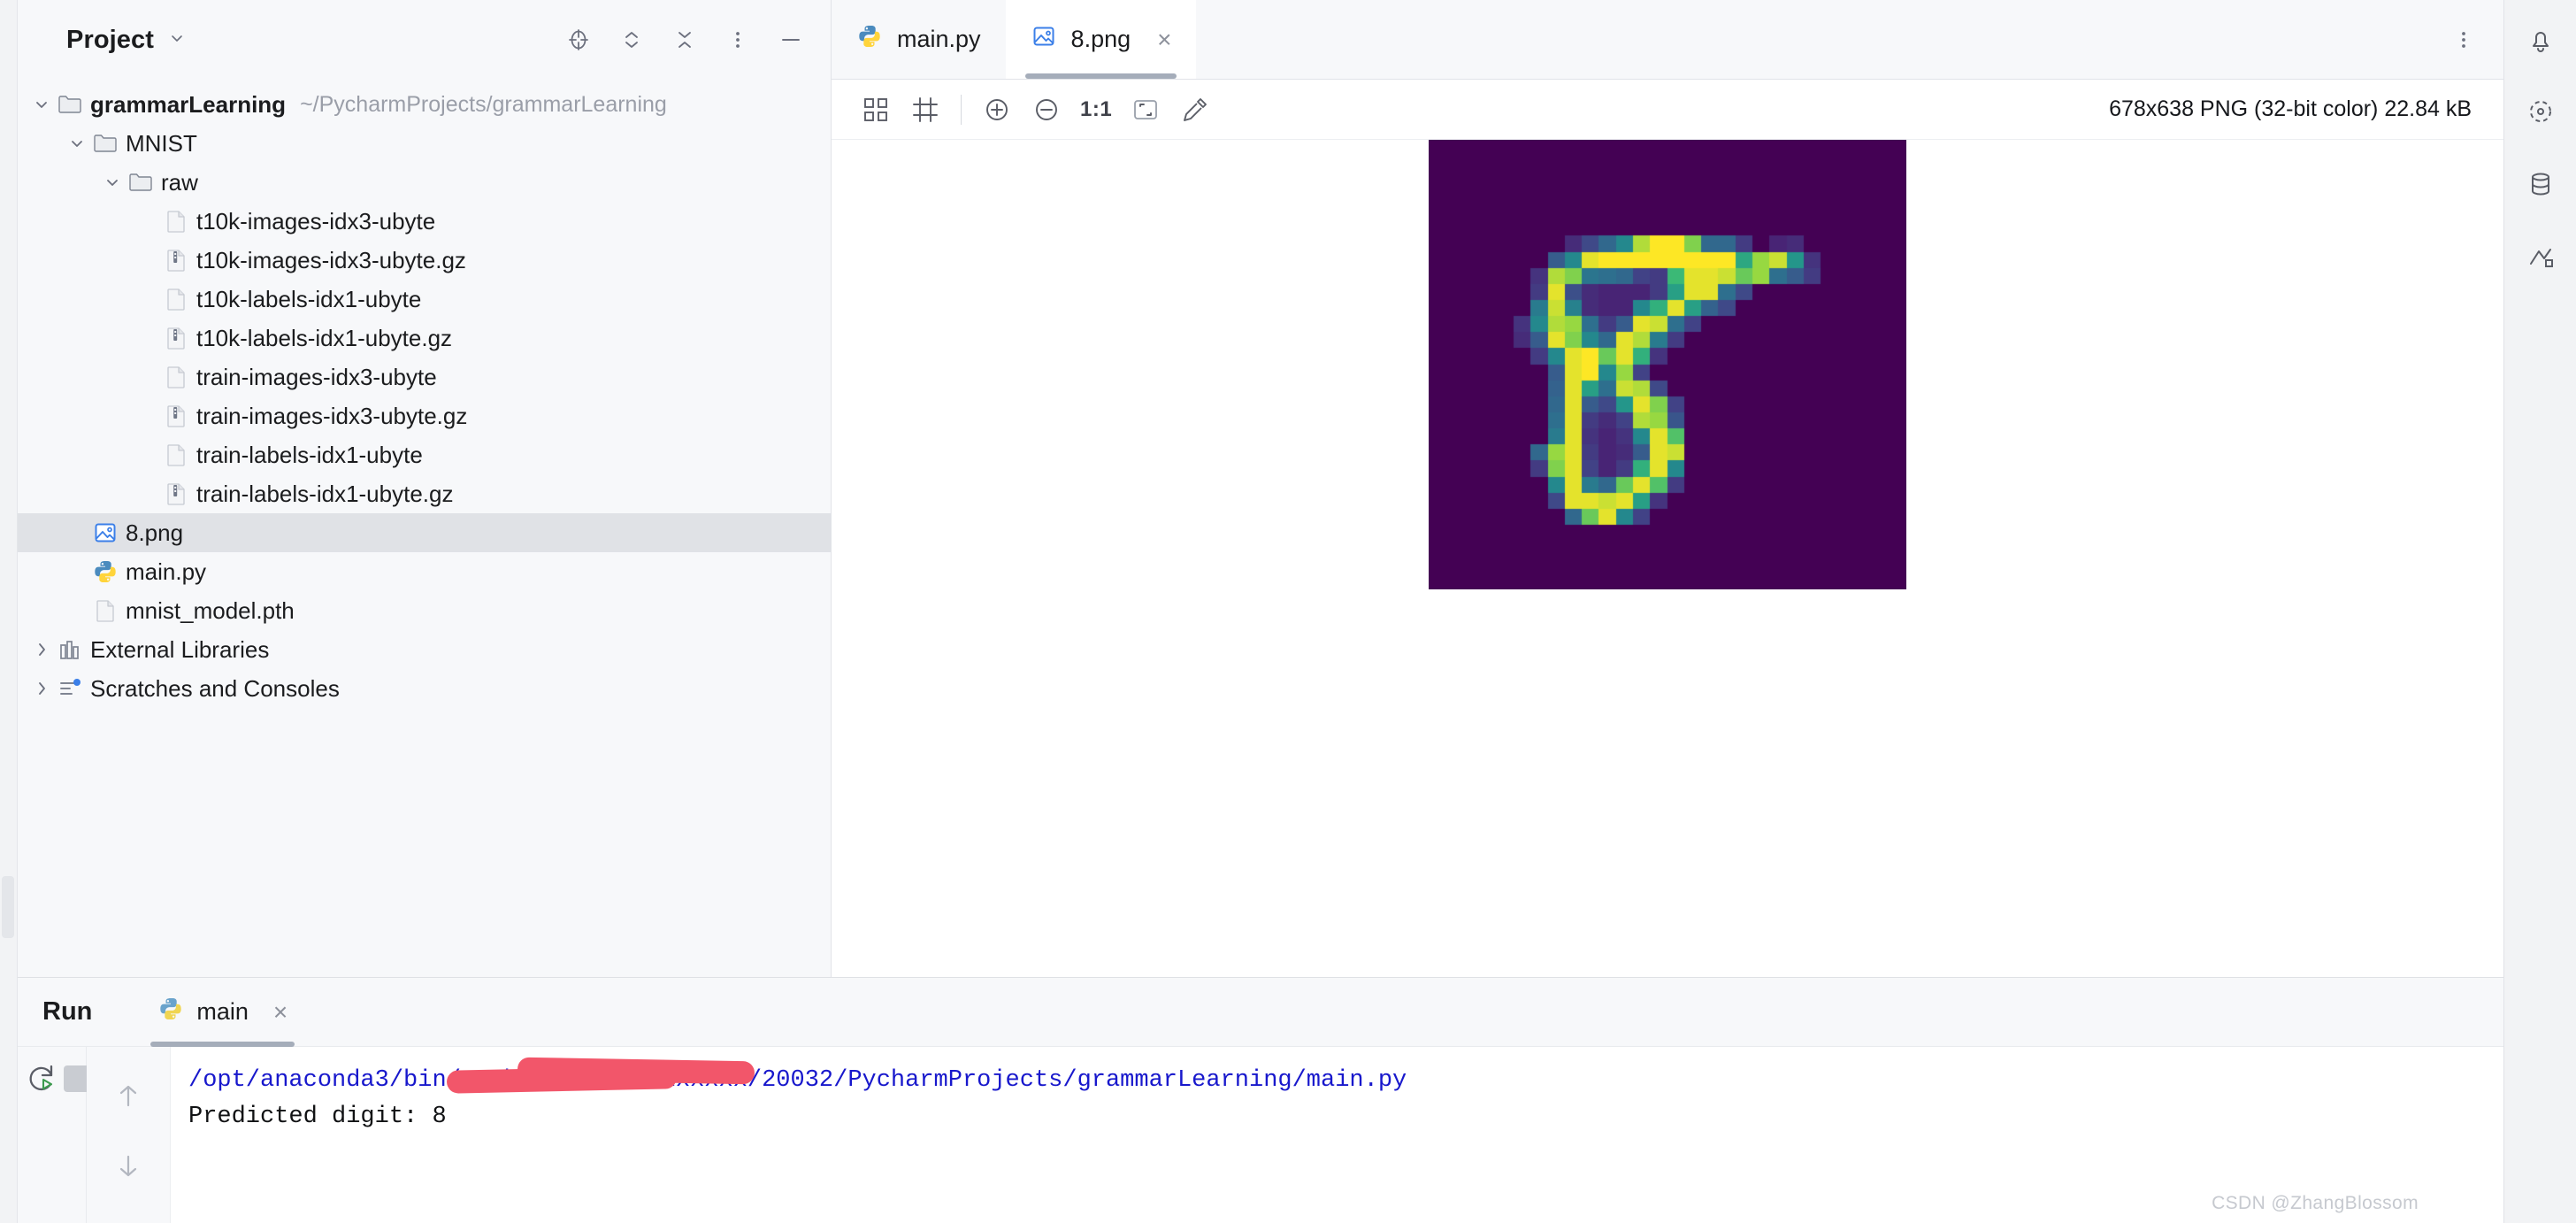  Describe the element at coordinates (161, 143) in the screenshot. I see `tree-item-label: MNIST` at that location.